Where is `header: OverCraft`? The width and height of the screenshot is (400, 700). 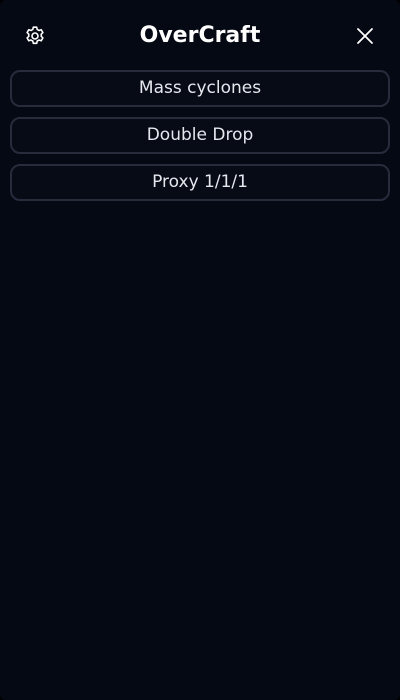 header: OverCraft is located at coordinates (200, 35).